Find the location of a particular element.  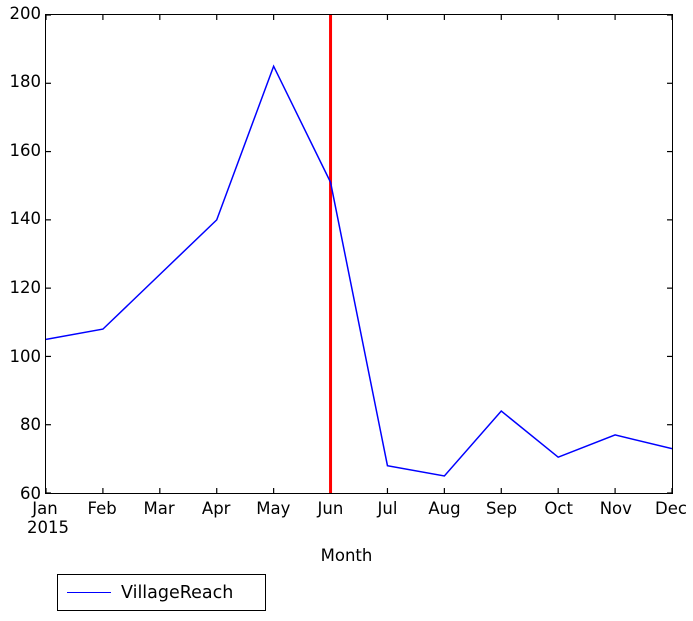

x-tick-label-nov: Nov is located at coordinates (615, 508).